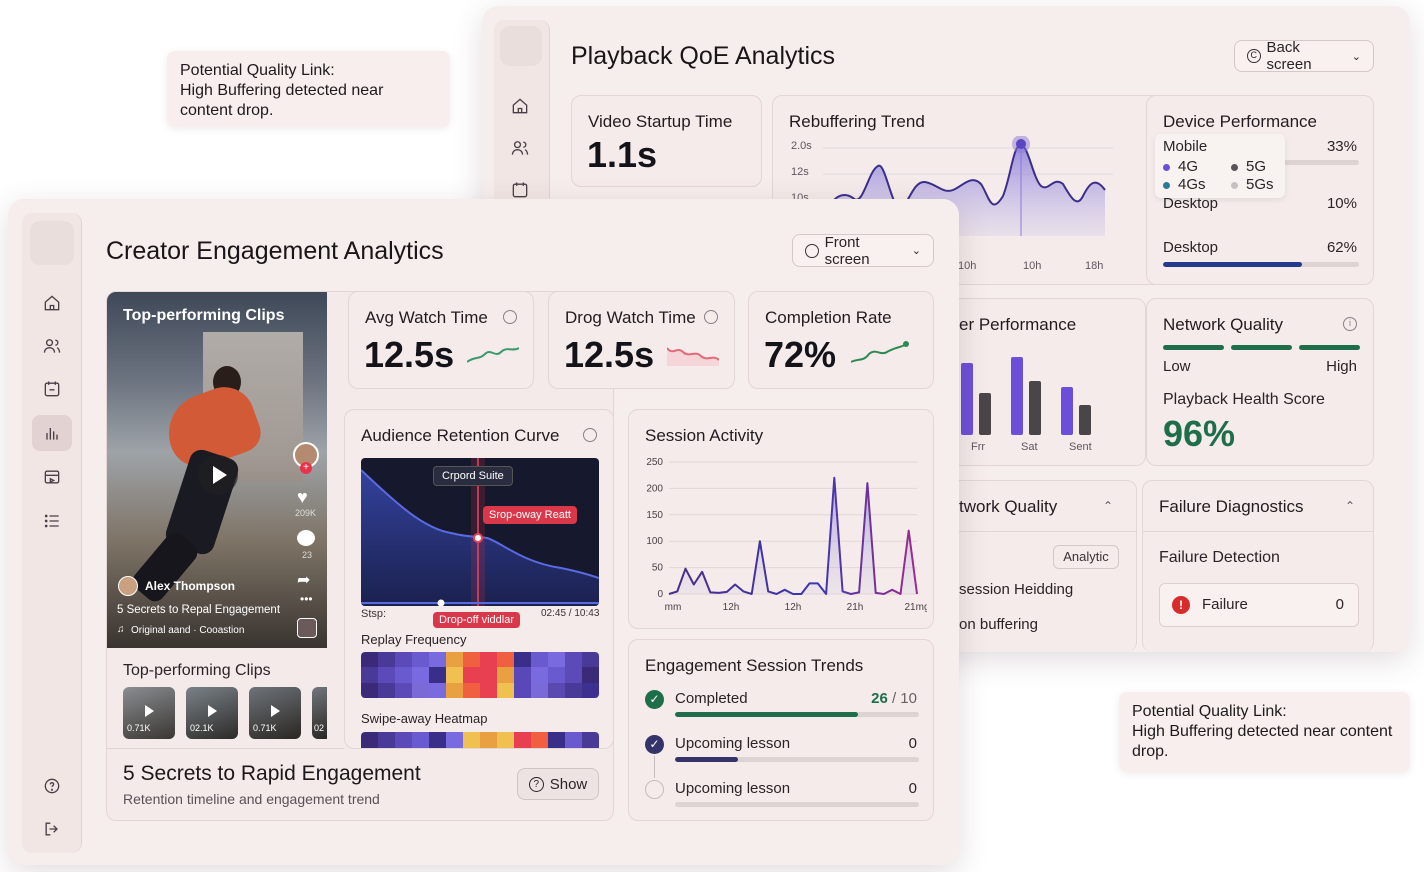  What do you see at coordinates (609, 354) in the screenshot?
I see `stat-value: 12.5s` at bounding box center [609, 354].